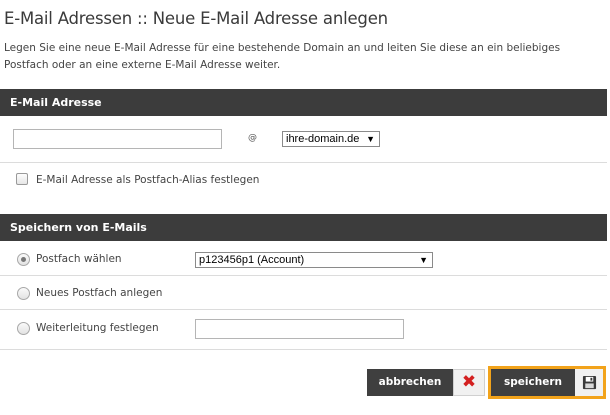 Image resolution: width=610 pixels, height=415 pixels. Describe the element at coordinates (252, 260) in the screenshot. I see `mailbox-select-value: p123456p1 (Account)` at that location.